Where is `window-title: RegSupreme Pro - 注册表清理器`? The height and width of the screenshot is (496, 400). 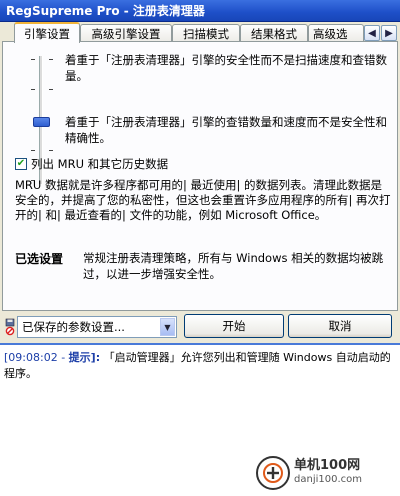
window-title: RegSupreme Pro - 注册表清理器 is located at coordinates (105, 11).